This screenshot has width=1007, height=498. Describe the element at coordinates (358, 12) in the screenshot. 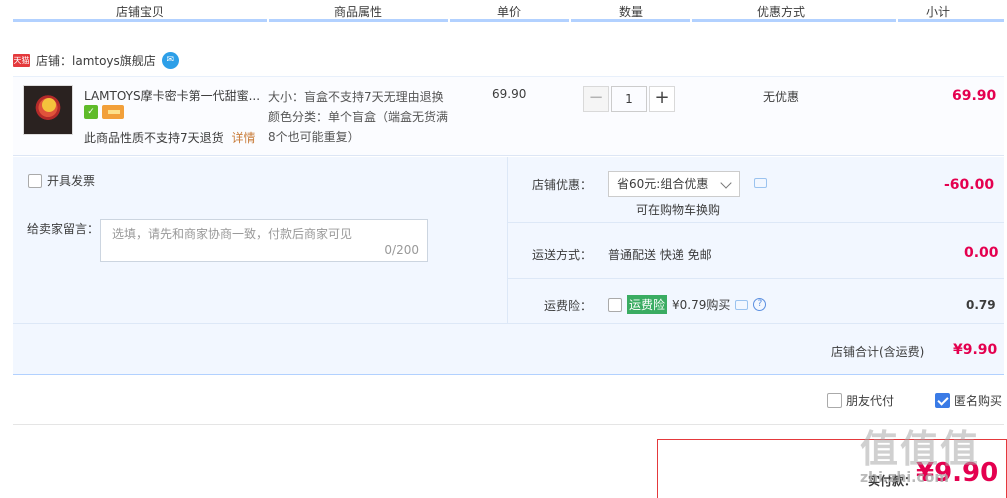

I see `col-attributes: 商品属性` at that location.